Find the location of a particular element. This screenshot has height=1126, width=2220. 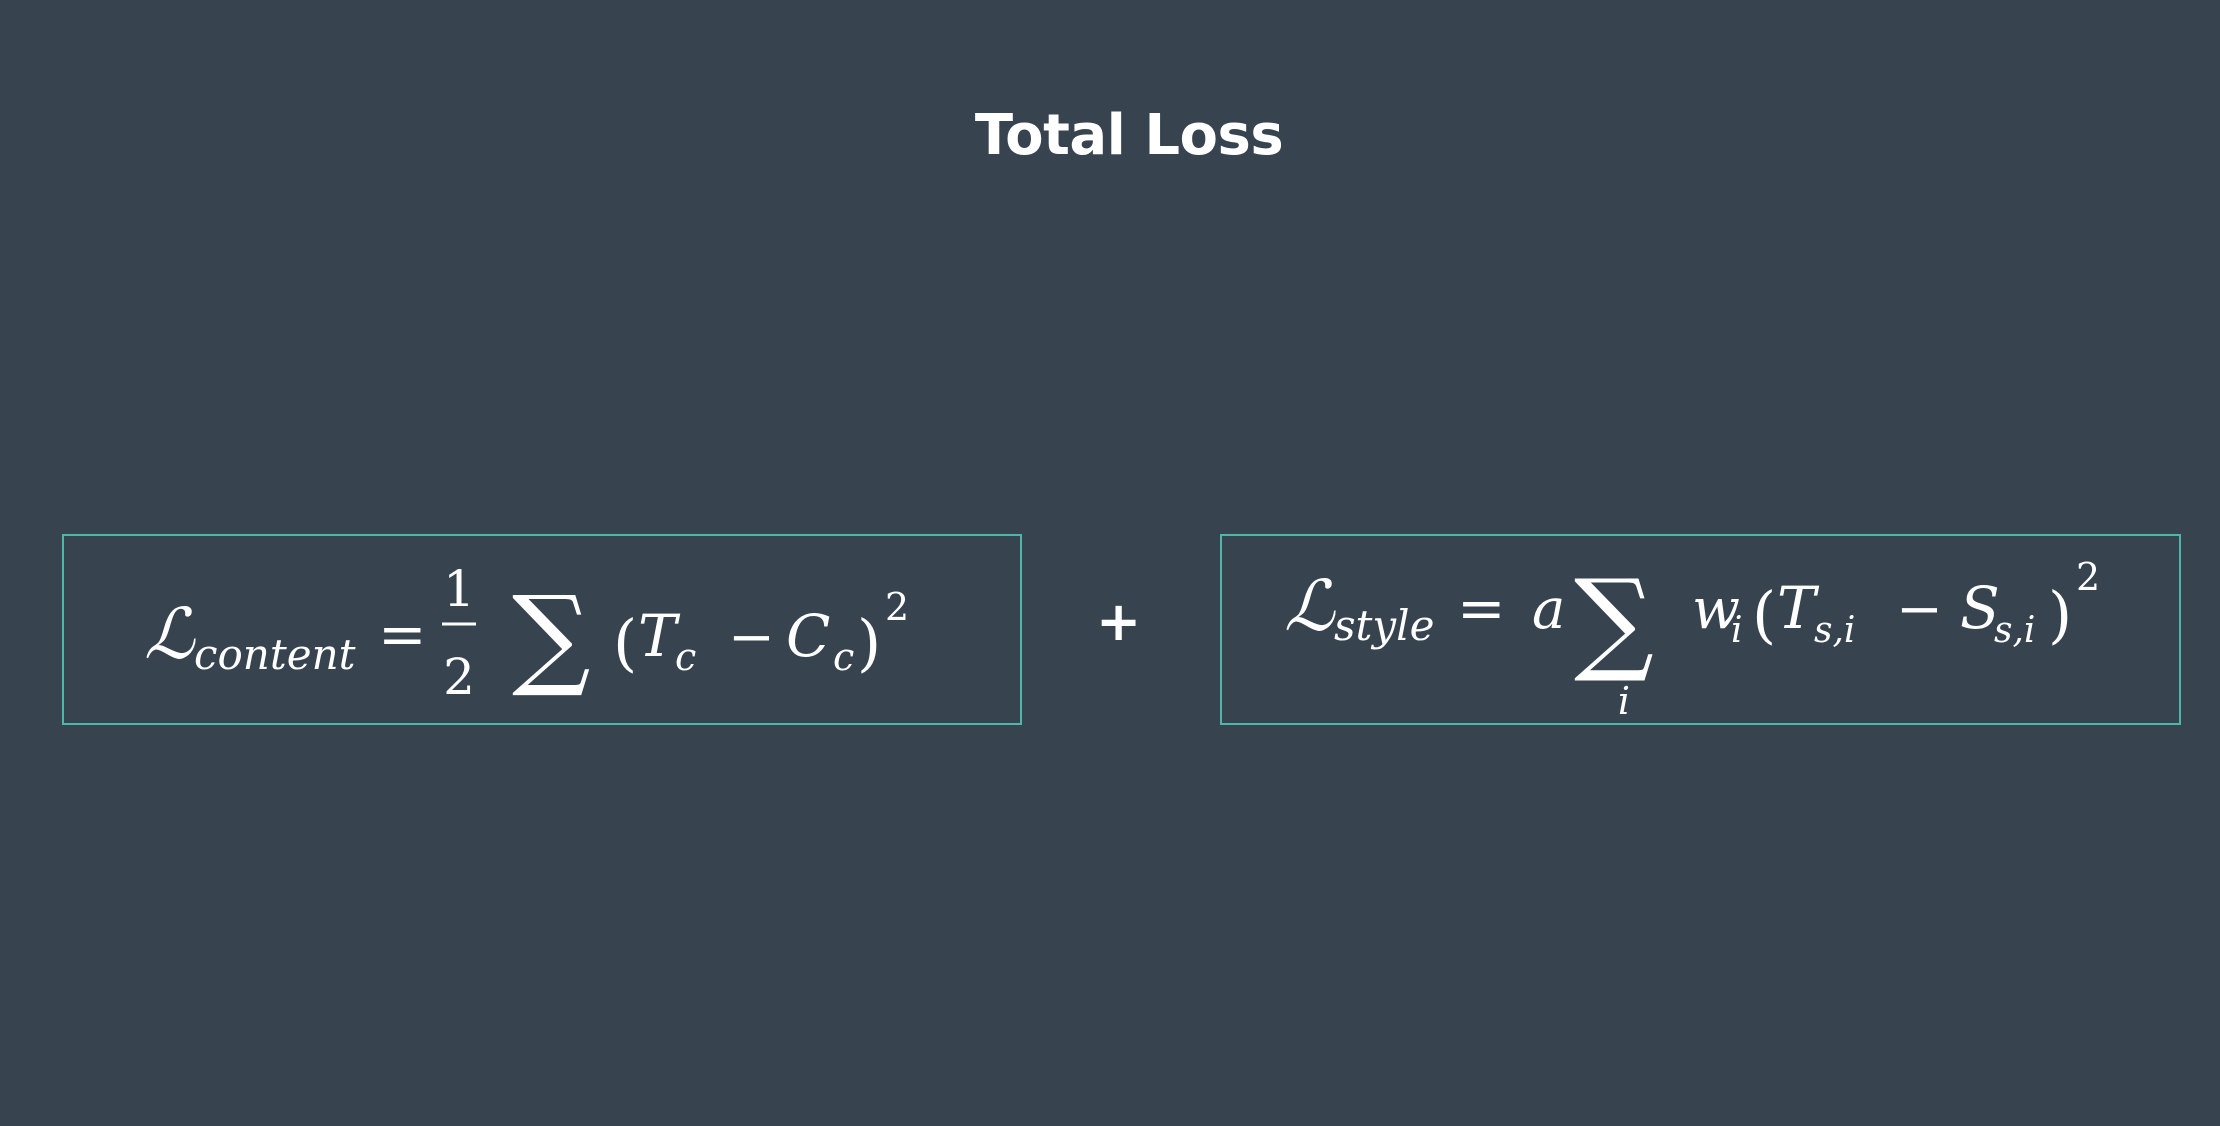

style-loss-symbol: ℒ is located at coordinates (1310, 607).